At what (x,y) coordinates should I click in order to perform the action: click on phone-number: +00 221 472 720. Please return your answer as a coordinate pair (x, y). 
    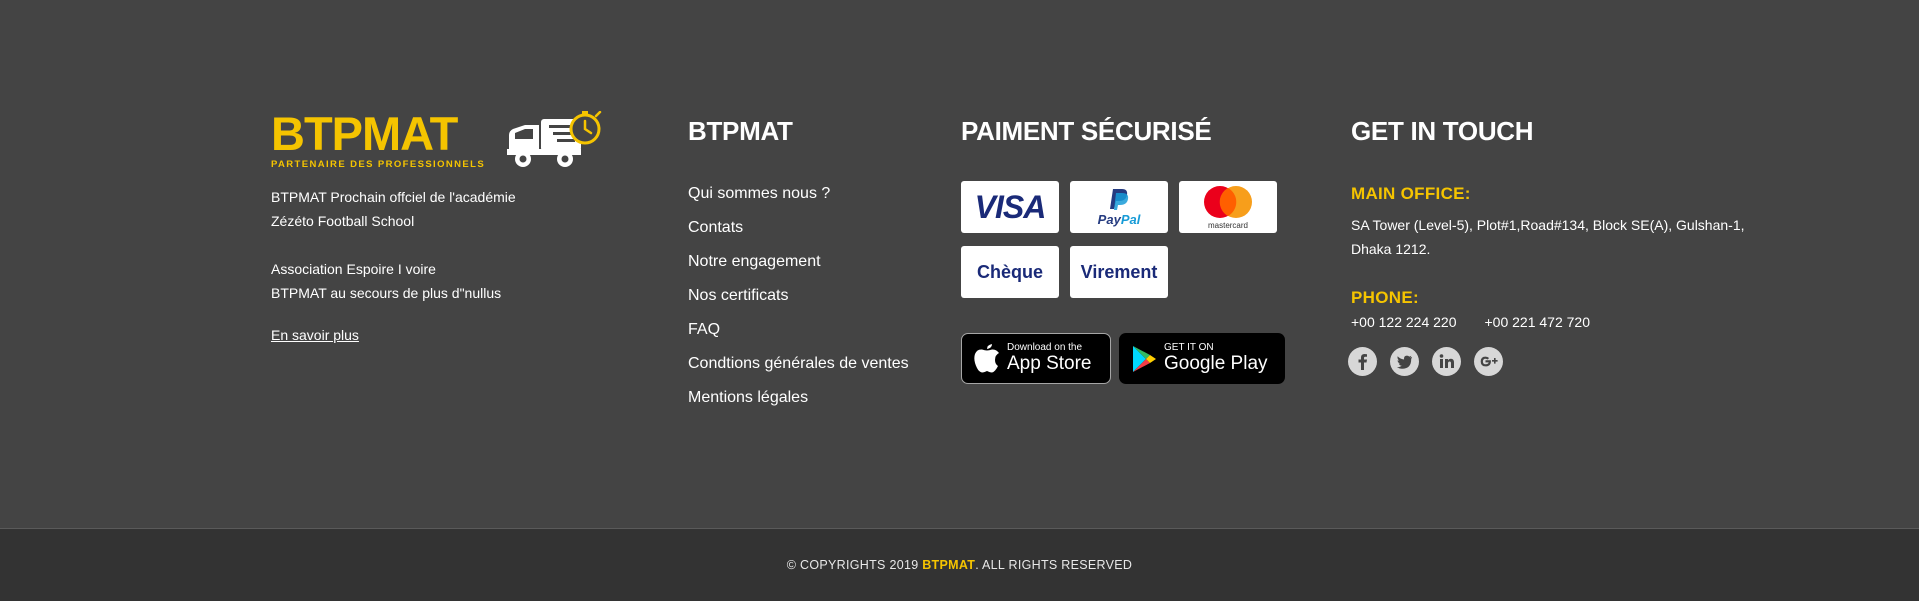
    Looking at the image, I should click on (1538, 322).